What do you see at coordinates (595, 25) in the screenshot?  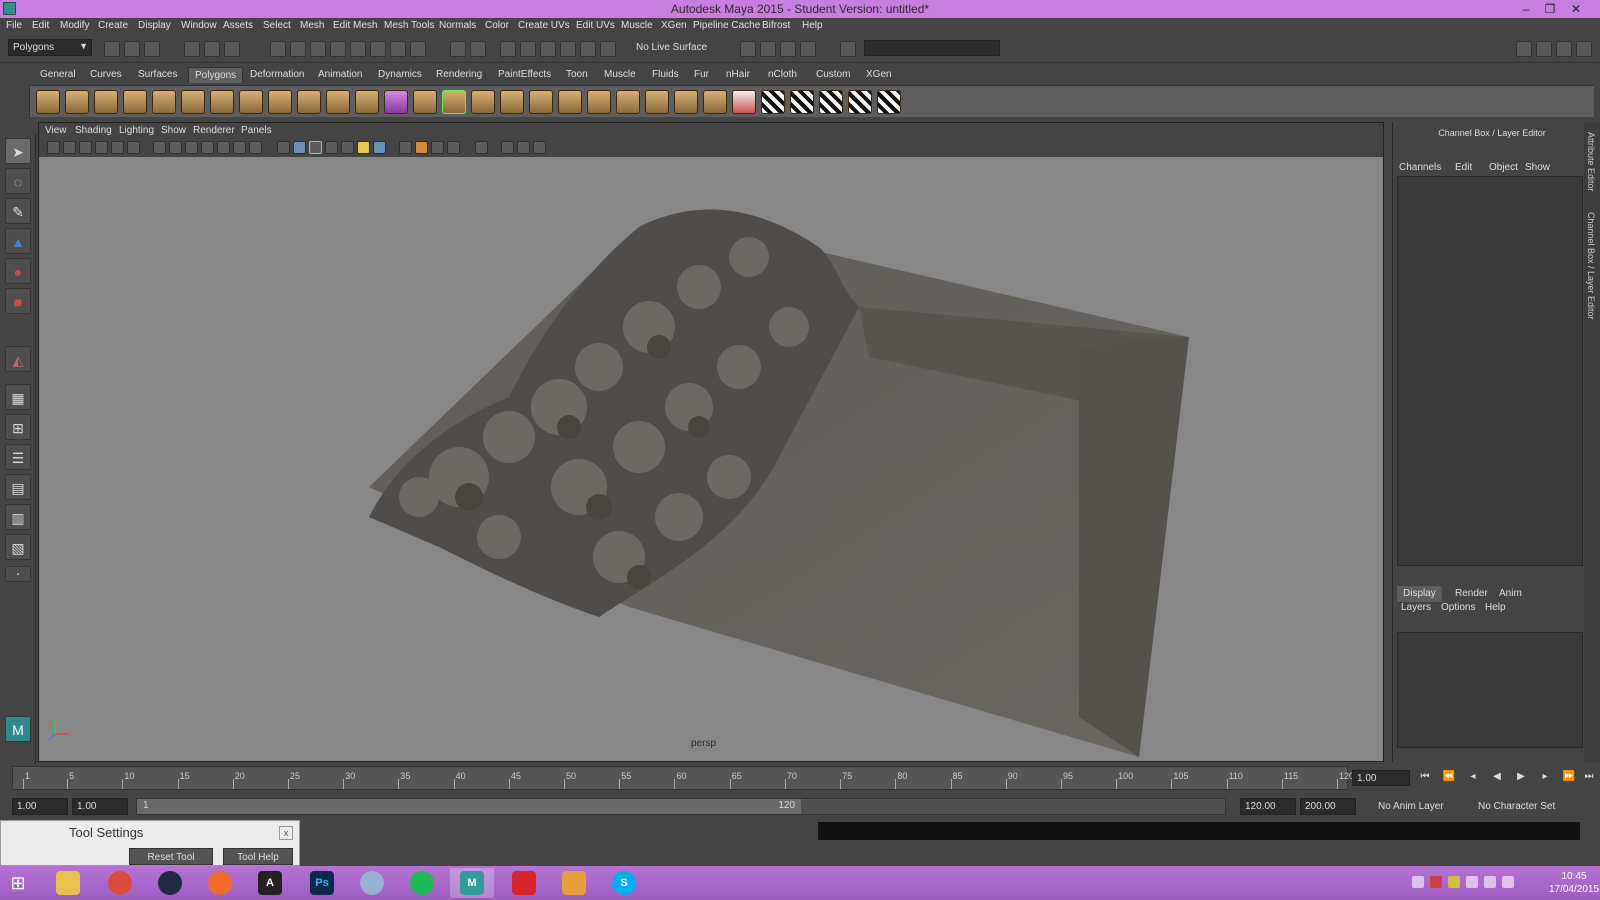 I see `menu-edit-uvs: Edit UVs` at bounding box center [595, 25].